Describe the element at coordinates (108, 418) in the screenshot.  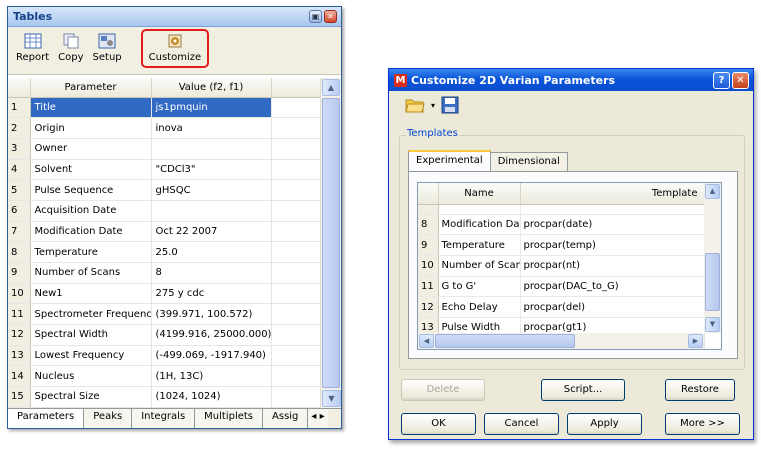
I see `tab-peaks: Peaks` at that location.